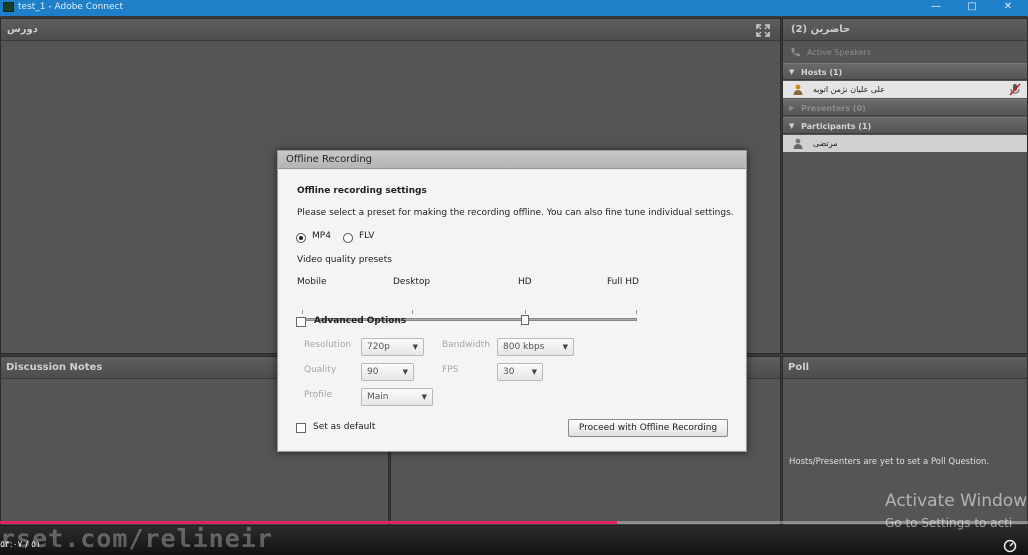  Describe the element at coordinates (905, 71) in the screenshot. I see `hosts-section-header: ▼ Hosts (1)` at that location.